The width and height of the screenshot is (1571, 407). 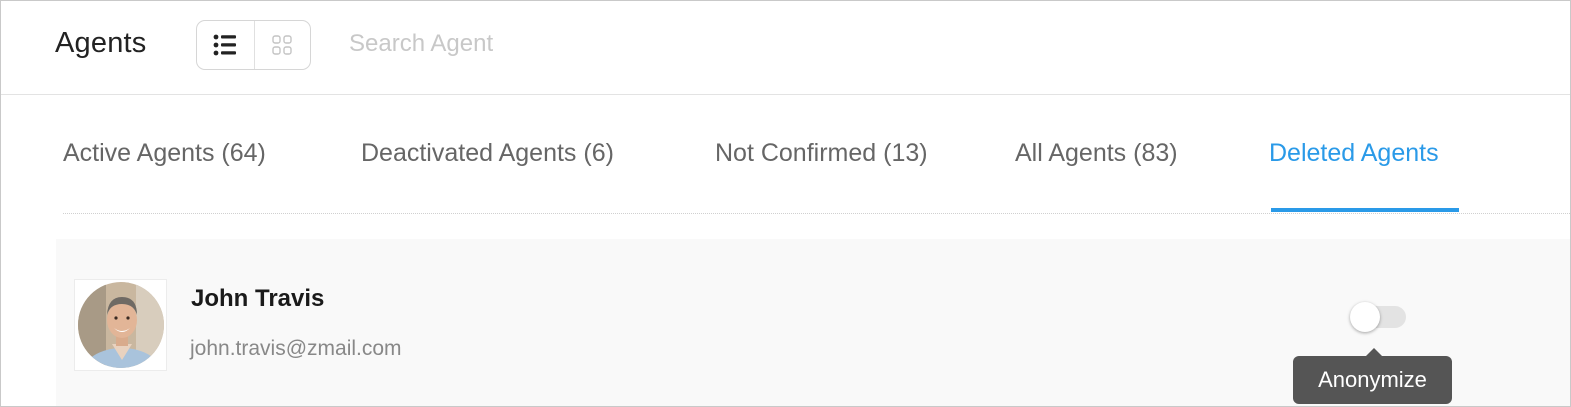 I want to click on list-view-button, so click(x=225, y=45).